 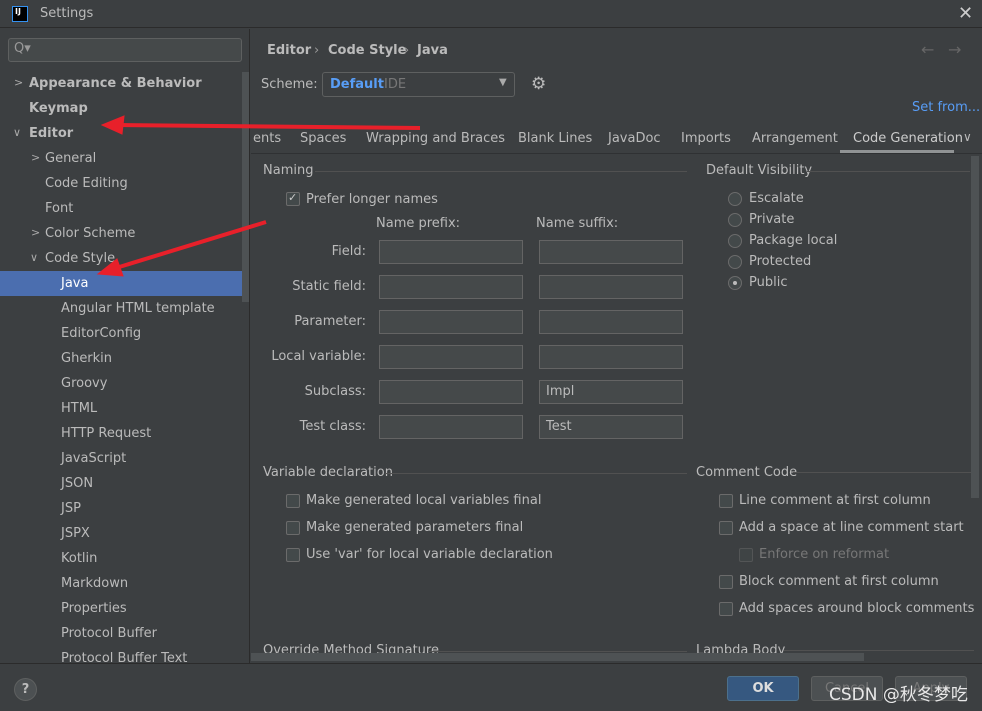 What do you see at coordinates (181, 248) in the screenshot?
I see `red-arrow-java` at bounding box center [181, 248].